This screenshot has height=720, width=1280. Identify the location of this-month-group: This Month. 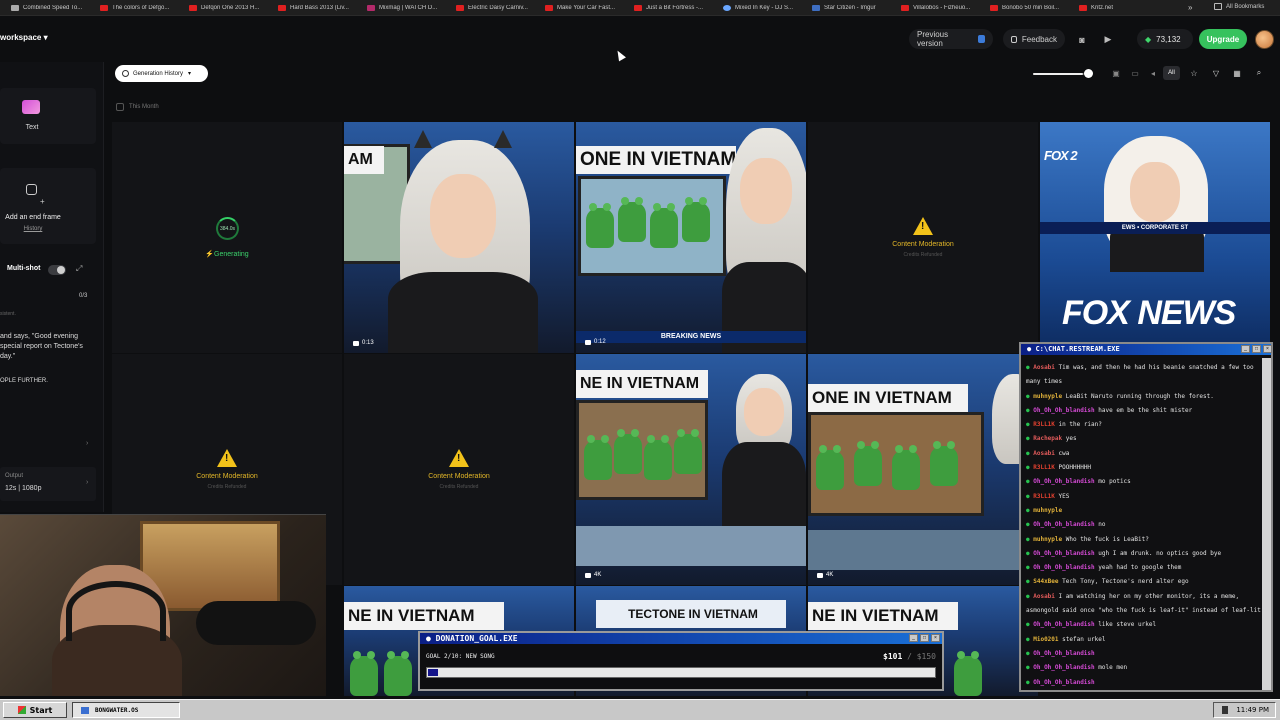
(137, 107).